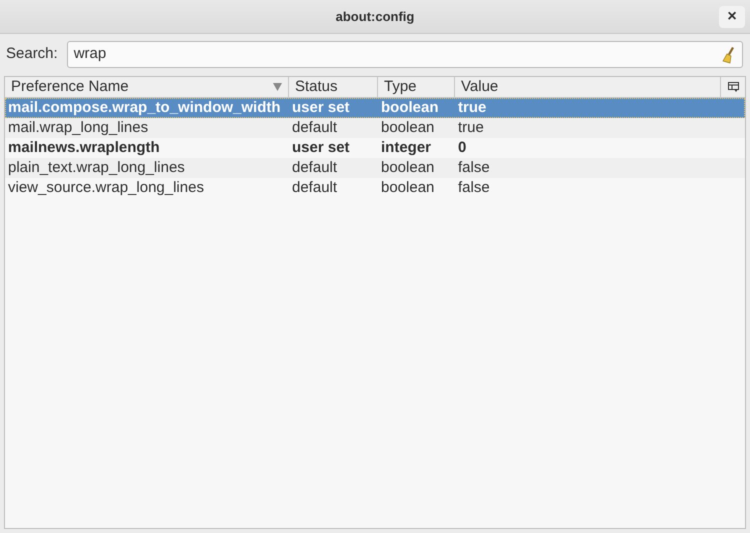 This screenshot has height=533, width=750. Describe the element at coordinates (588, 87) in the screenshot. I see `column-header: Value` at that location.